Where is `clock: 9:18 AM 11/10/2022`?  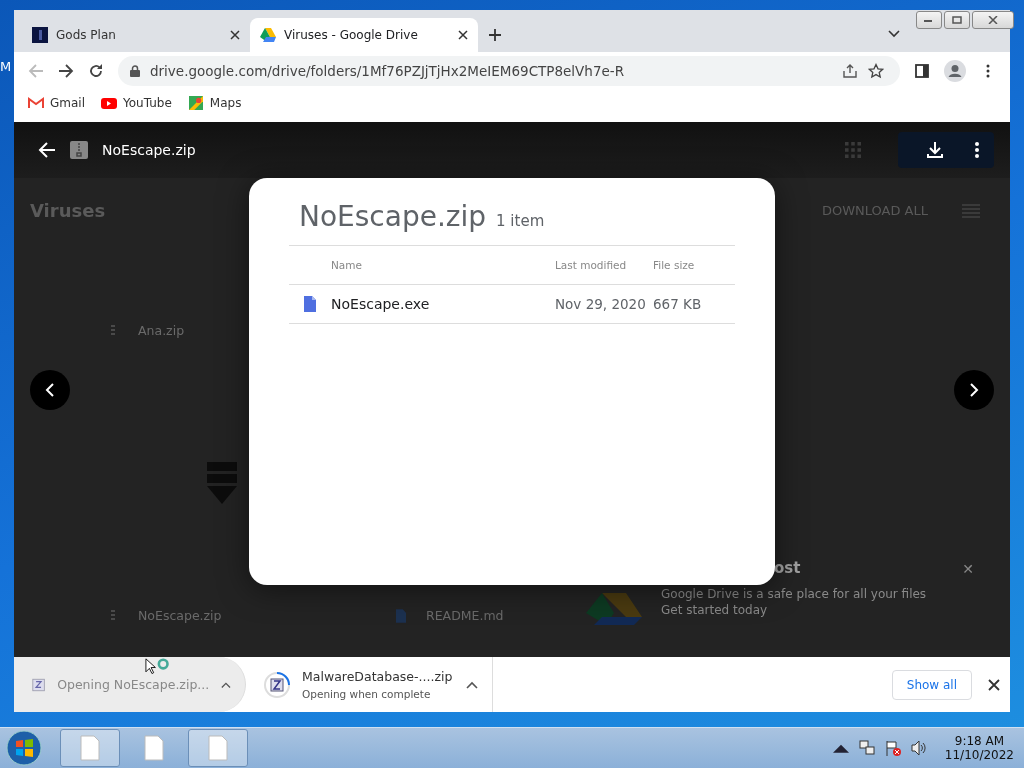 clock: 9:18 AM 11/10/2022 is located at coordinates (979, 748).